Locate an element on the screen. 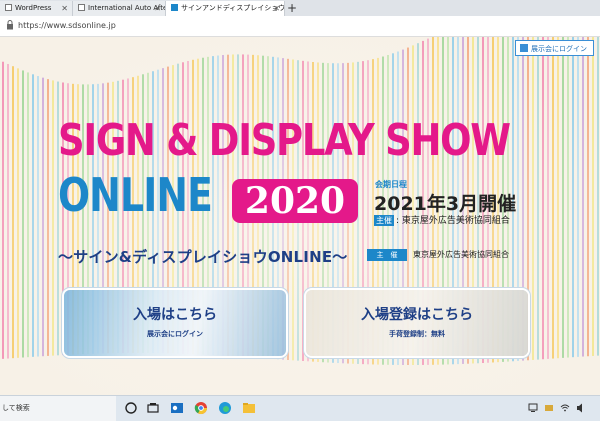 The image size is (600, 421). taskbar: して検索 is located at coordinates (300, 408).